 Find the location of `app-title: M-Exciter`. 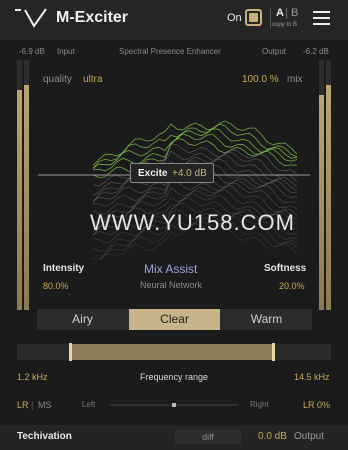

app-title: M-Exciter is located at coordinates (92, 17).